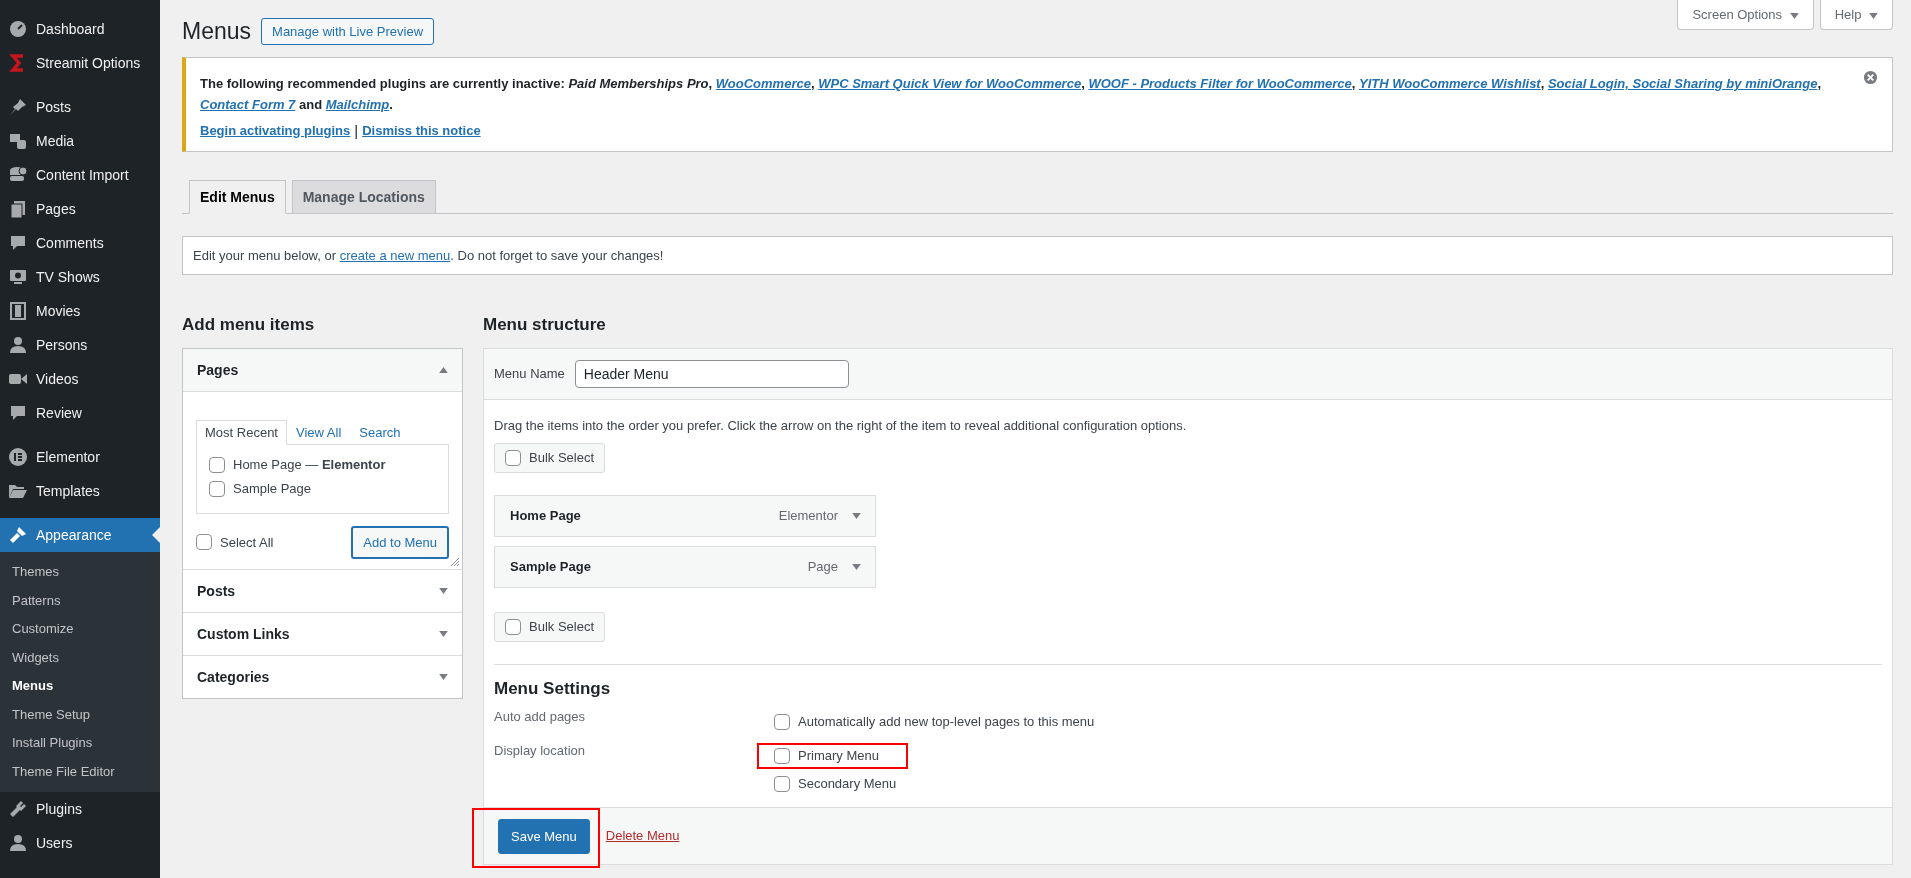  I want to click on plugin-link: WOOF - Products Filter for WooCommerce, so click(1220, 83).